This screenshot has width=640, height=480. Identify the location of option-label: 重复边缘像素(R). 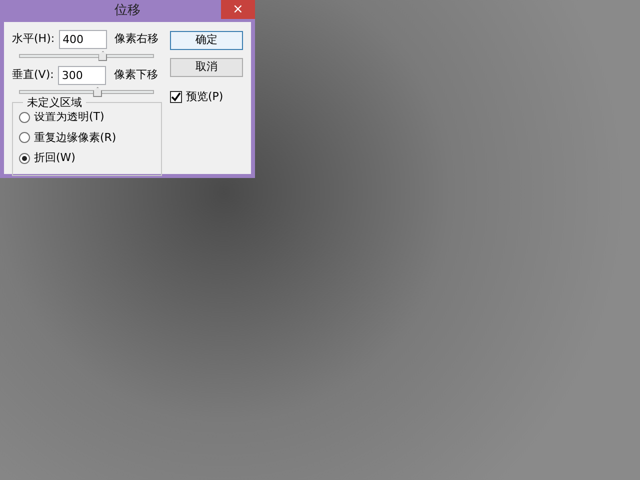
(75, 138).